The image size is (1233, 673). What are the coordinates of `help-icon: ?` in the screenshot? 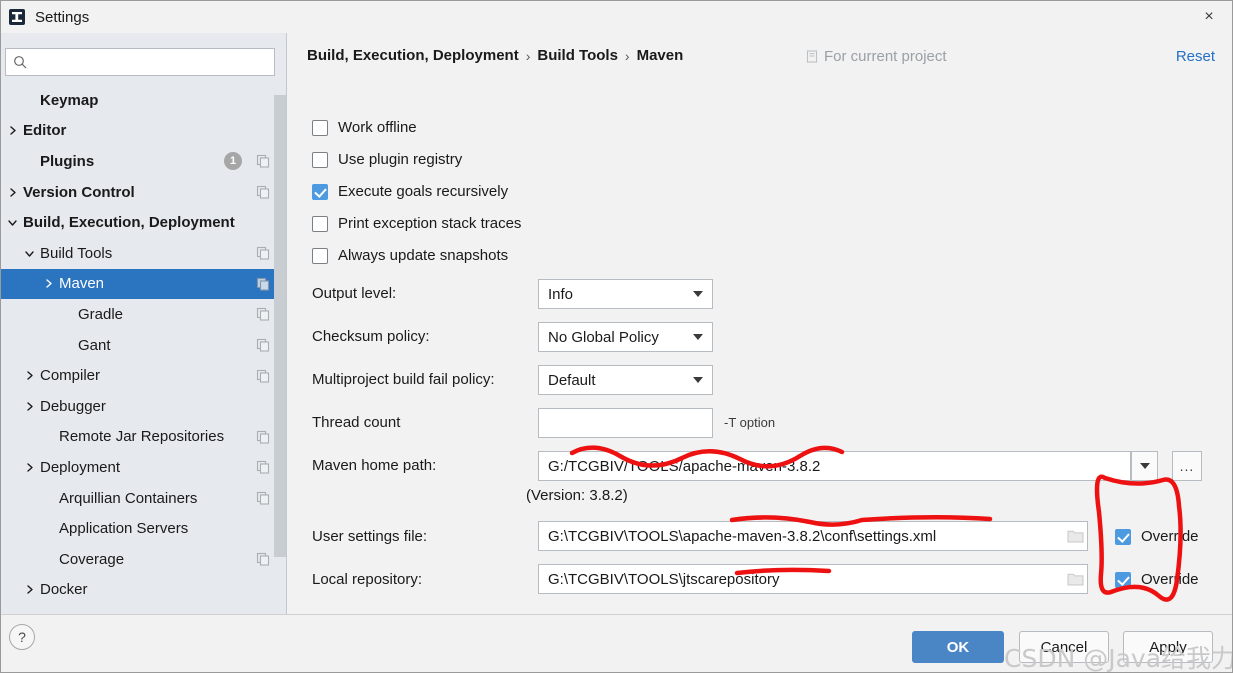 It's located at (22, 637).